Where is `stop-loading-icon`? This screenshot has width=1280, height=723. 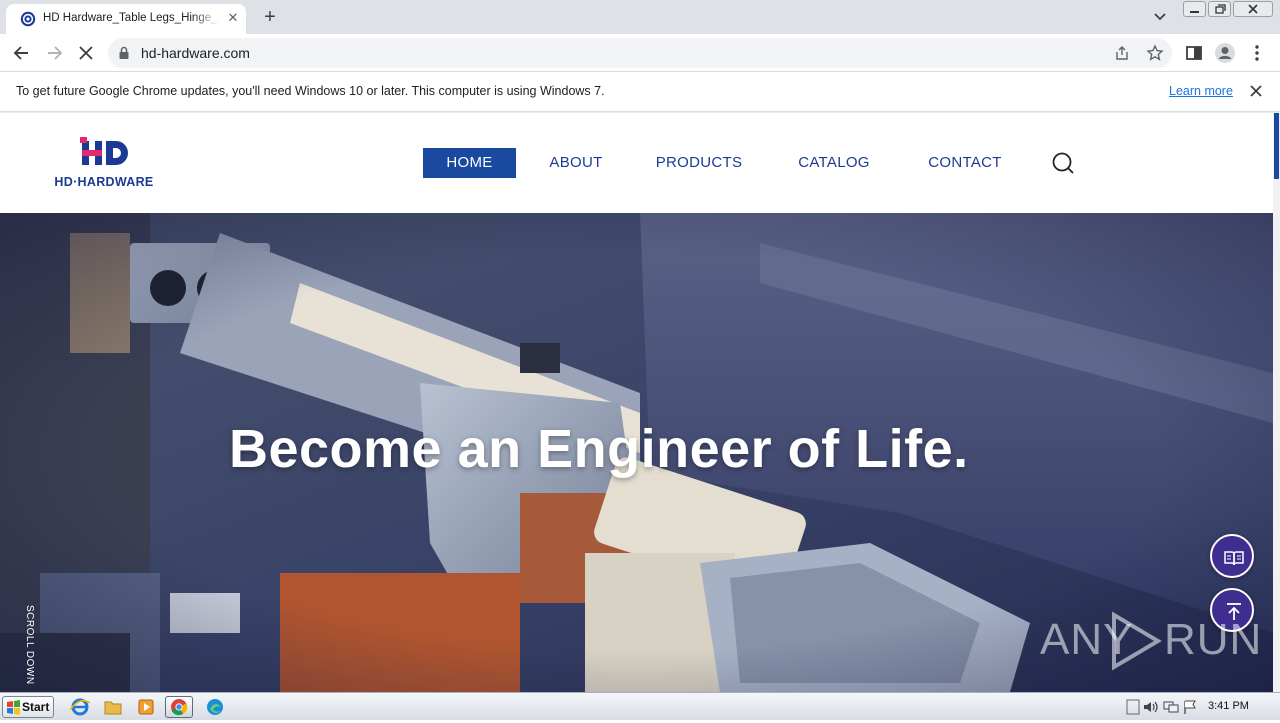
stop-loading-icon is located at coordinates (86, 53).